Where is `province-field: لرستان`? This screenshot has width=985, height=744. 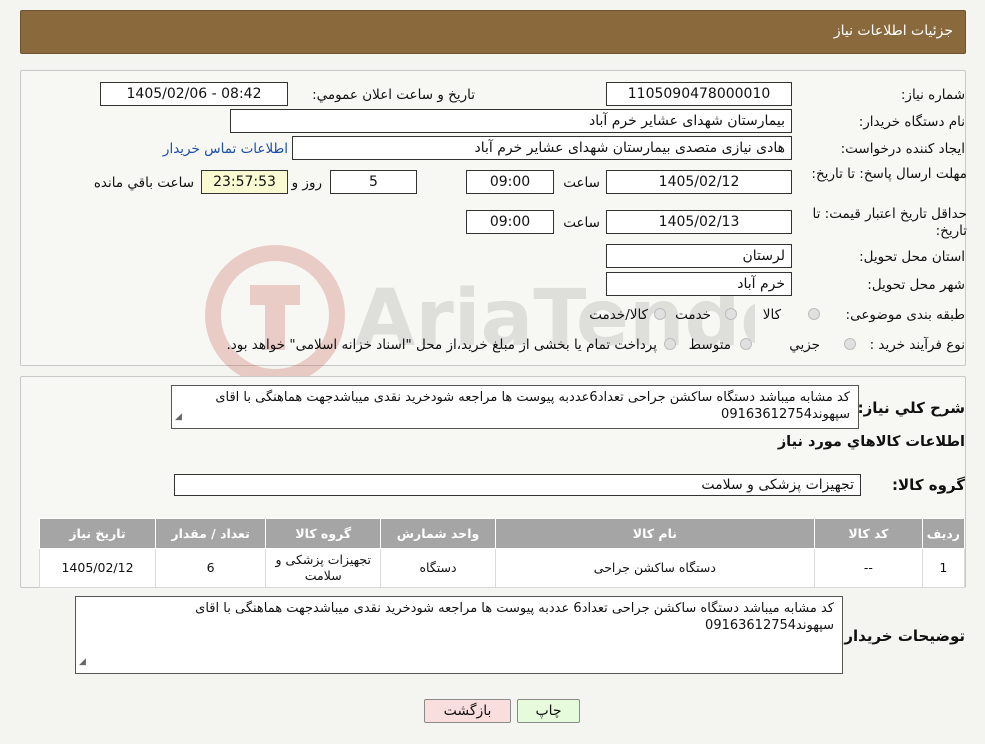
province-field: لرستان is located at coordinates (699, 256).